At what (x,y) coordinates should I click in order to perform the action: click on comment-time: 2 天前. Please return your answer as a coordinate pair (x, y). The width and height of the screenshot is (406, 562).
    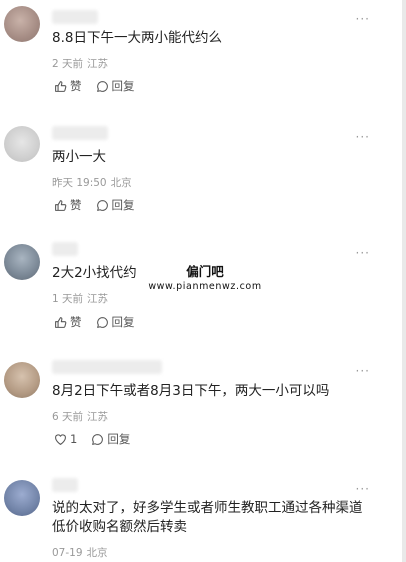
    Looking at the image, I should click on (68, 64).